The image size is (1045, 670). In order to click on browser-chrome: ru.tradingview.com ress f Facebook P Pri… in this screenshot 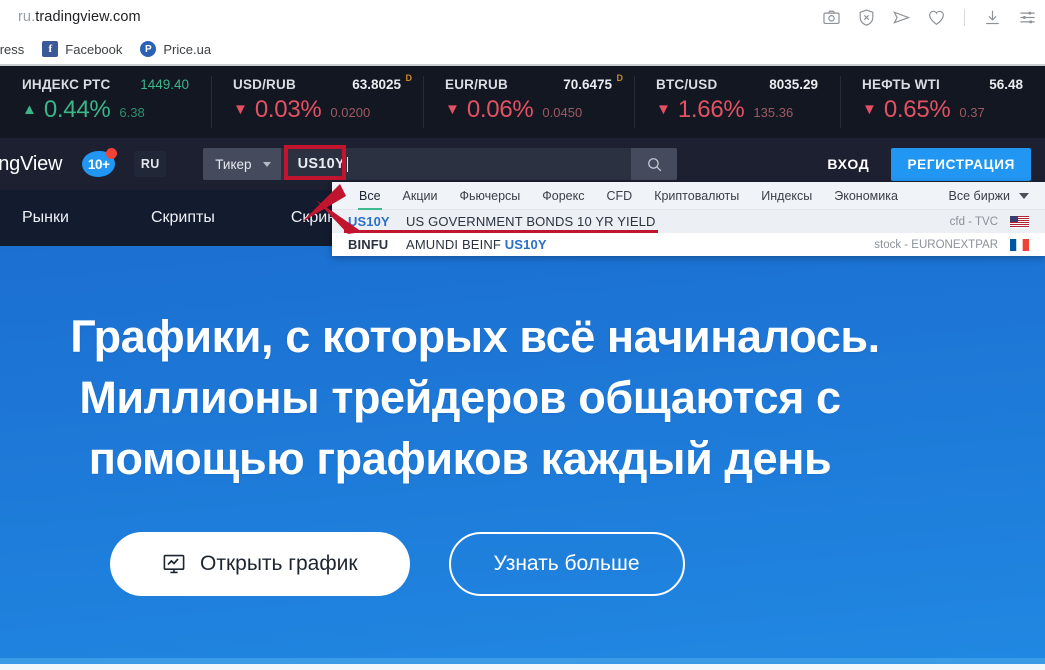, I will do `click(522, 33)`.